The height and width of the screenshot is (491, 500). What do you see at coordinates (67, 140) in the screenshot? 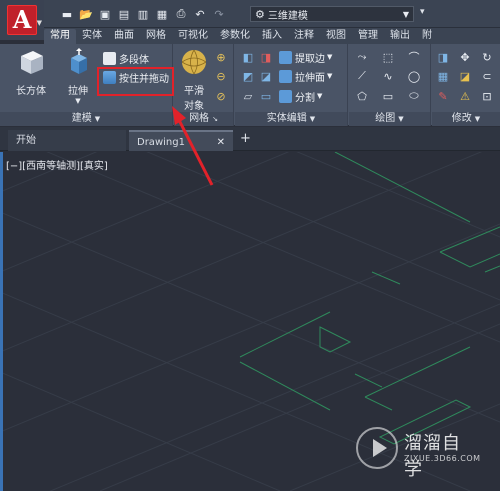
I see `tab-start: 开始` at bounding box center [67, 140].